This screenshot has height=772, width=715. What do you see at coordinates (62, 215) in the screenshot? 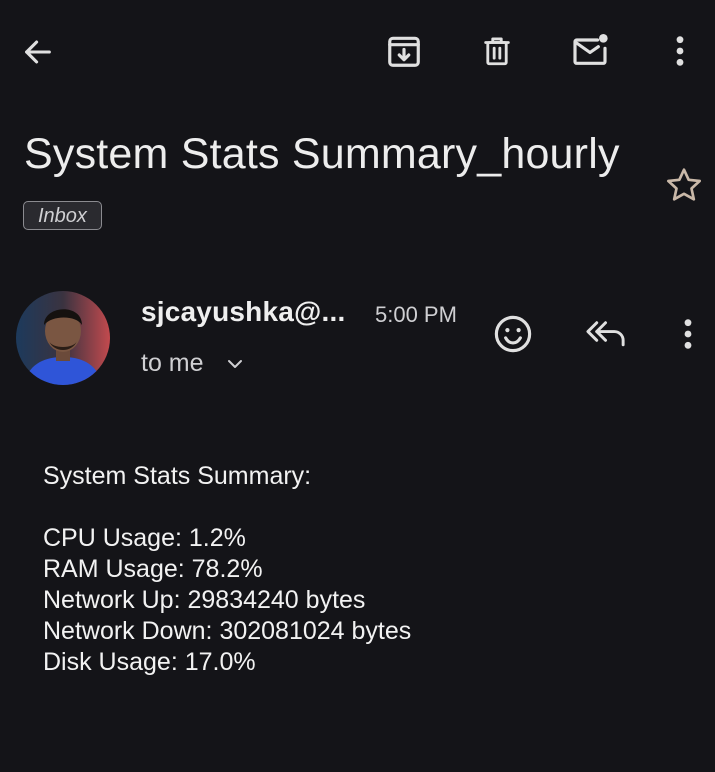
I see `inbox-label-chip: Inbox` at bounding box center [62, 215].